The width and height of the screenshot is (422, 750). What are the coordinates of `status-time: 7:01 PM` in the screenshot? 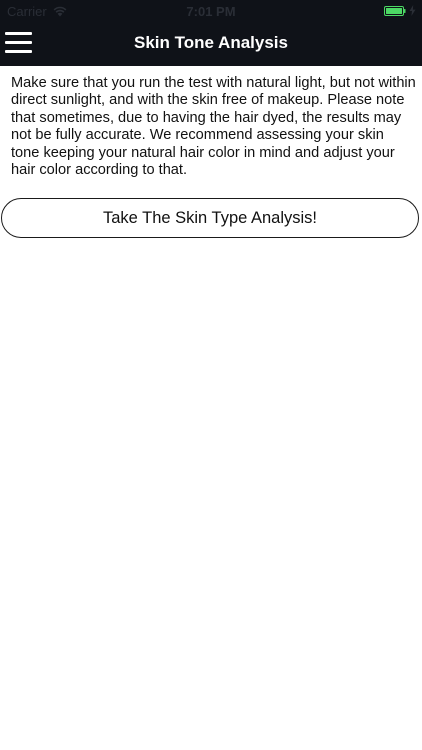 It's located at (211, 11).